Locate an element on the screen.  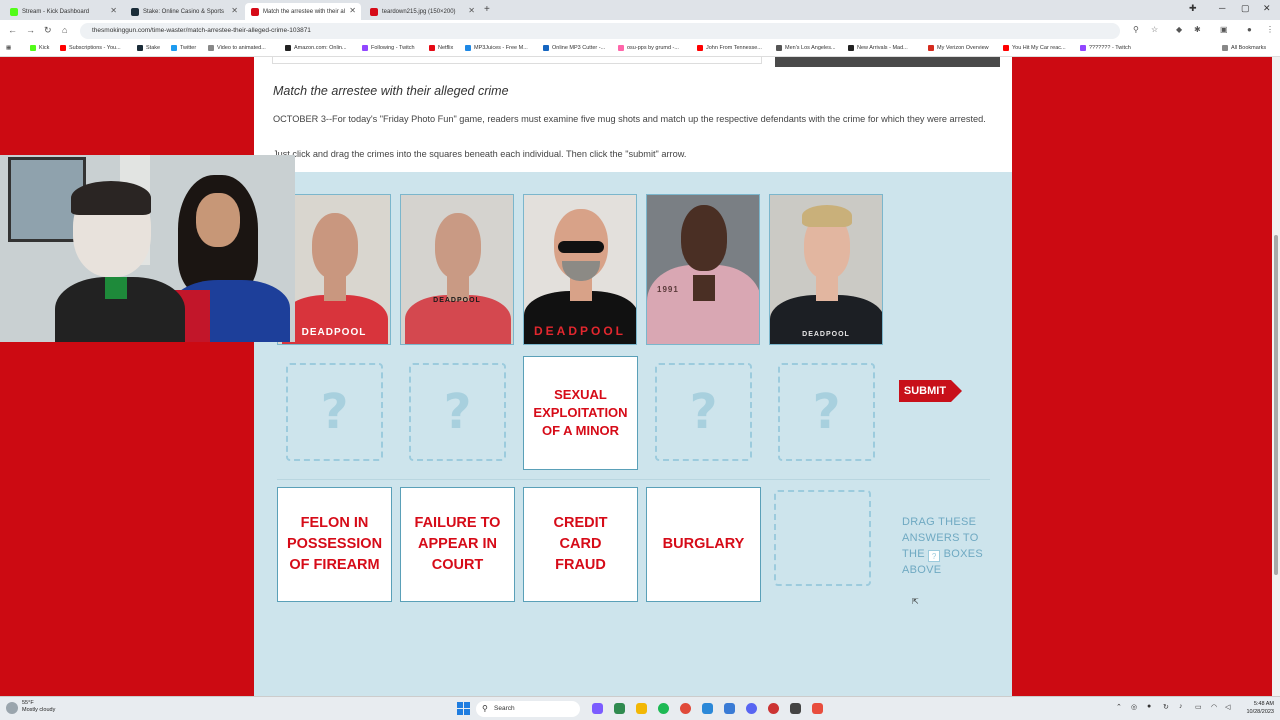
search-icon: ⚲ is located at coordinates (485, 708).